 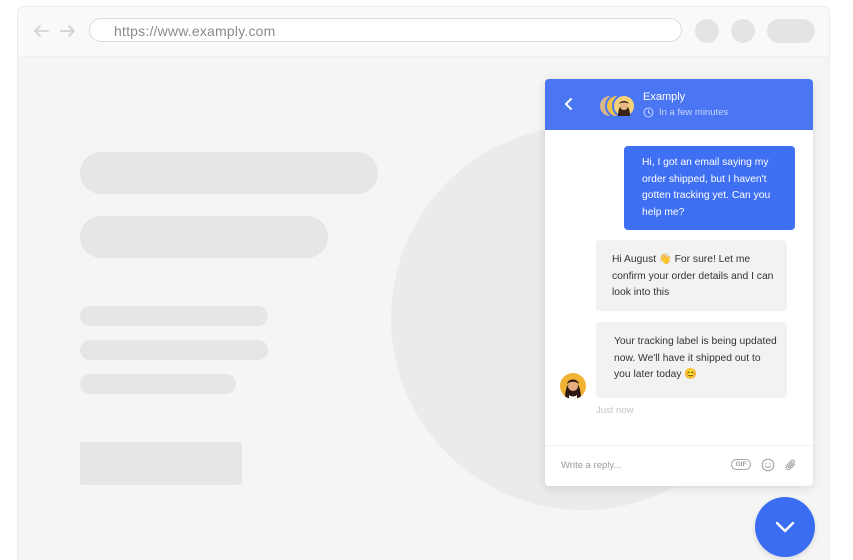 I want to click on message-timestamp: Just now, so click(x=615, y=410).